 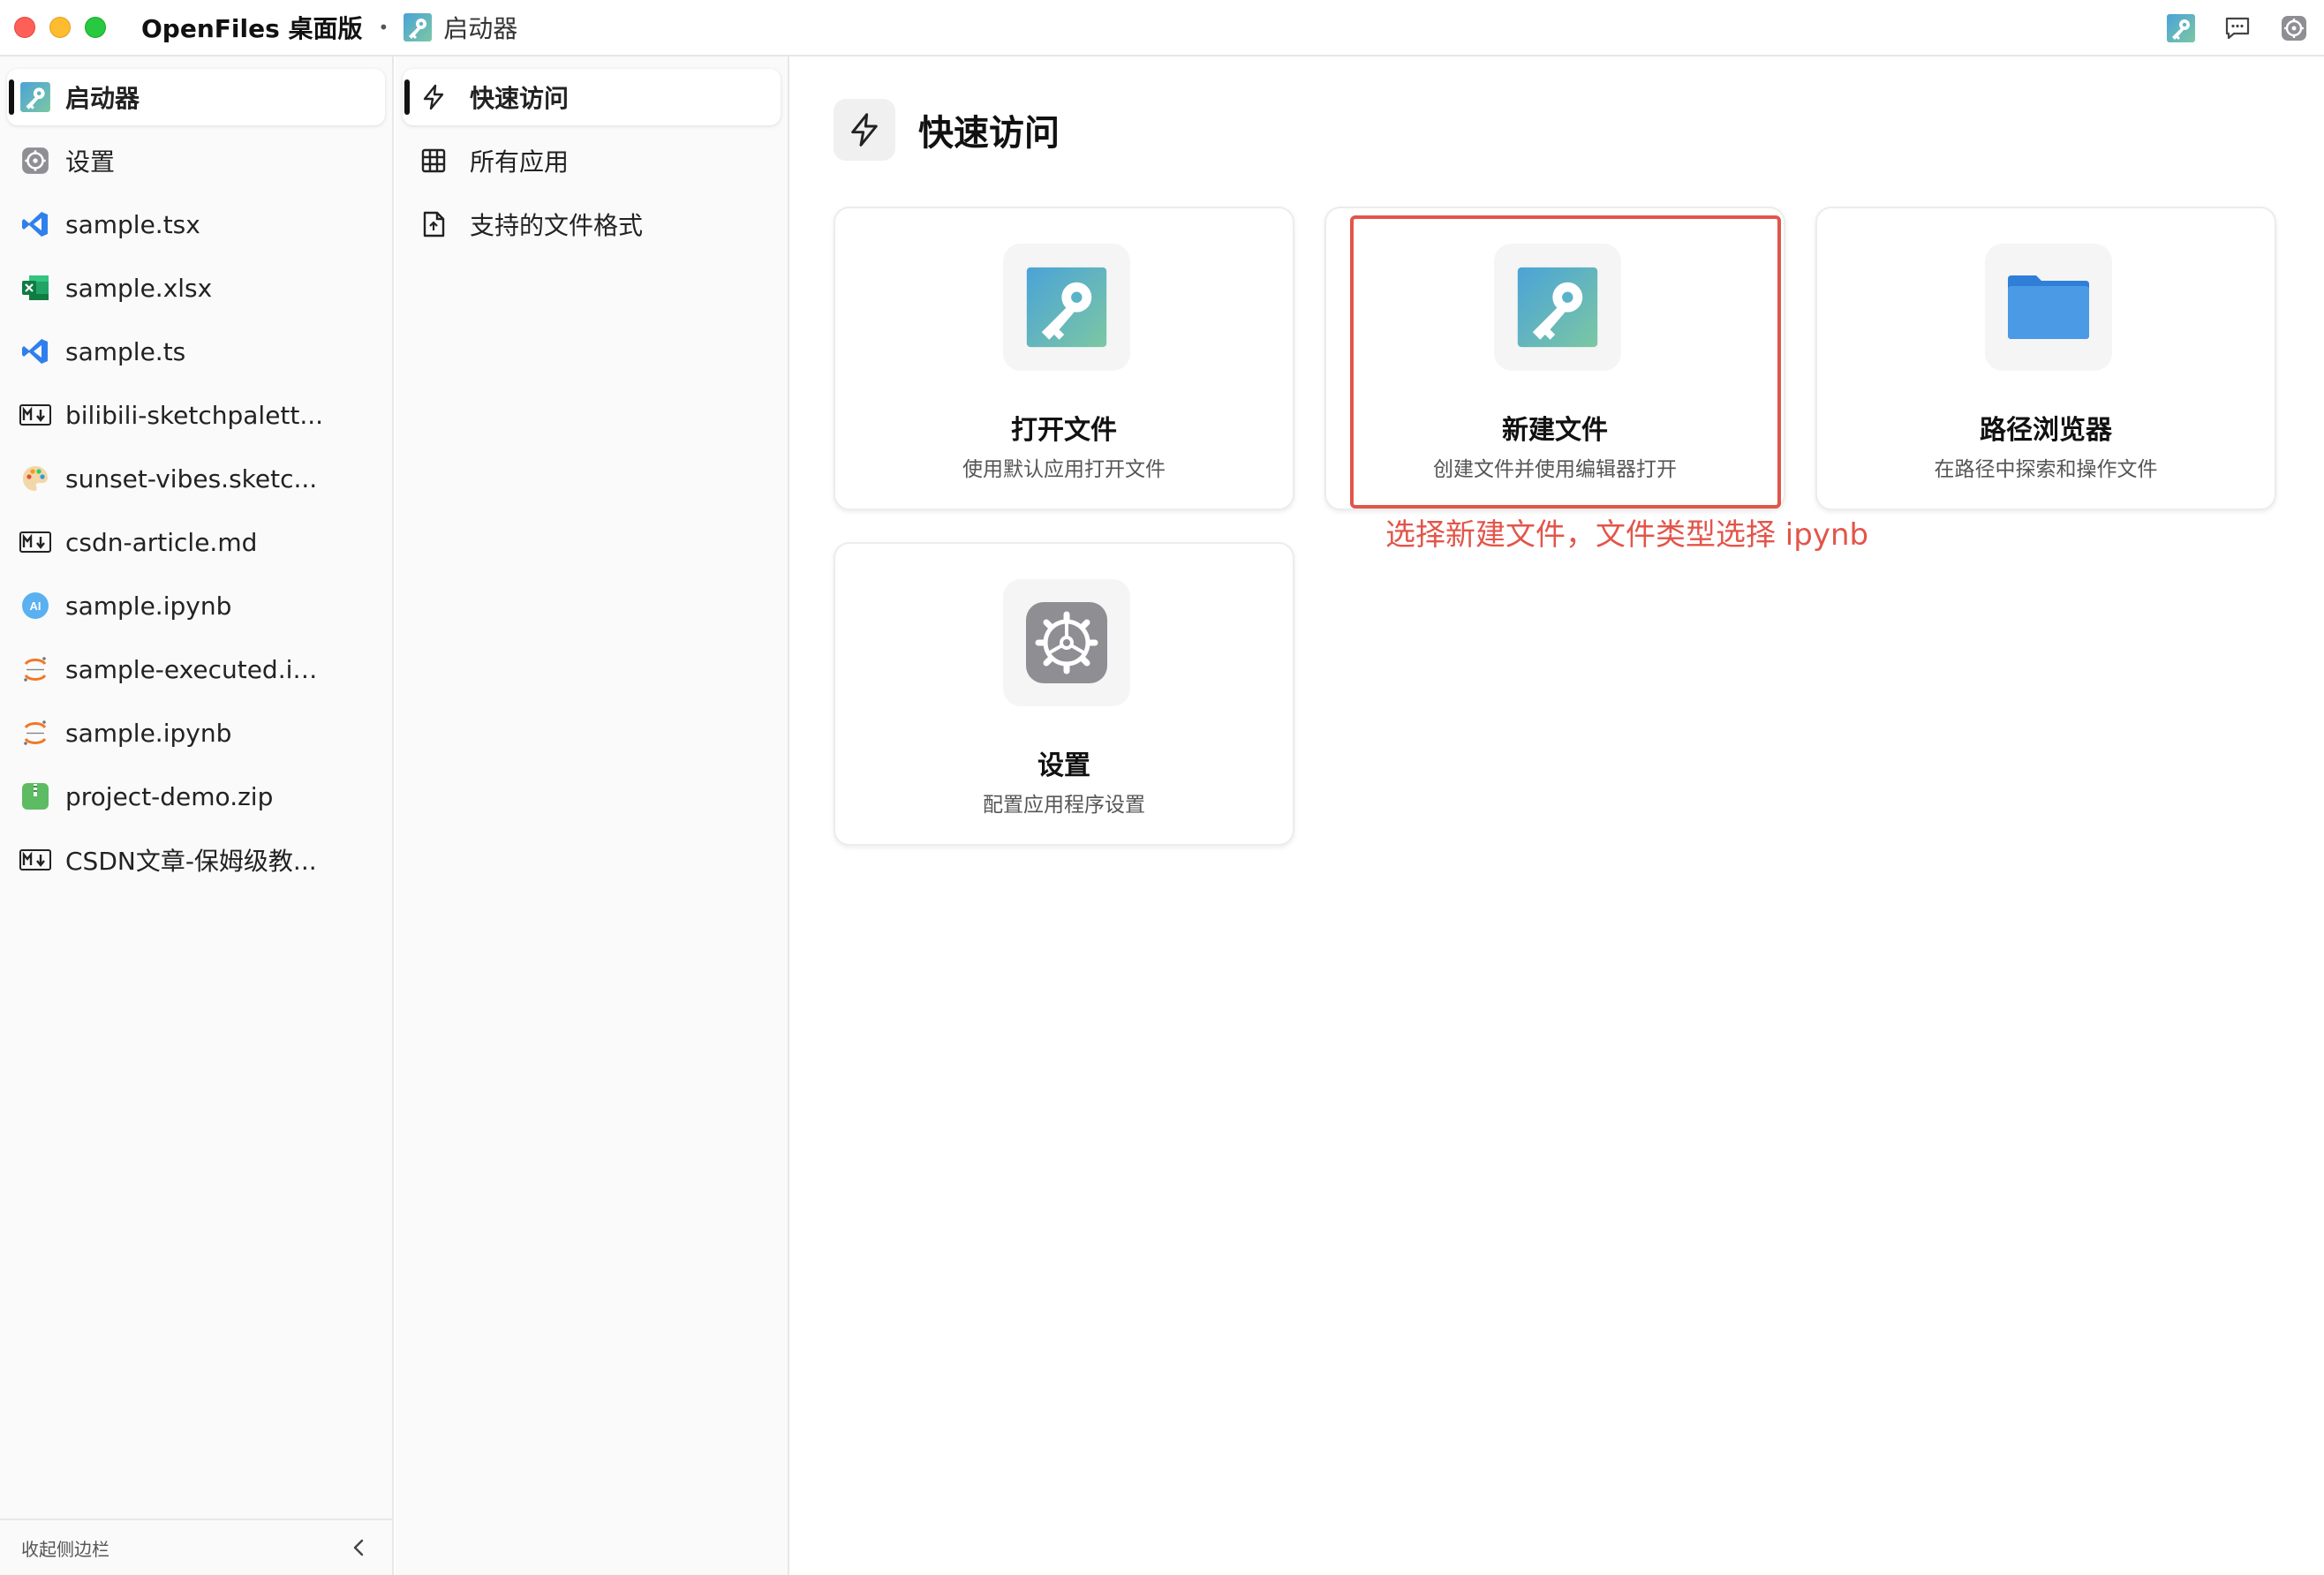 What do you see at coordinates (2046, 430) in the screenshot?
I see `card-title: 路径浏览器` at bounding box center [2046, 430].